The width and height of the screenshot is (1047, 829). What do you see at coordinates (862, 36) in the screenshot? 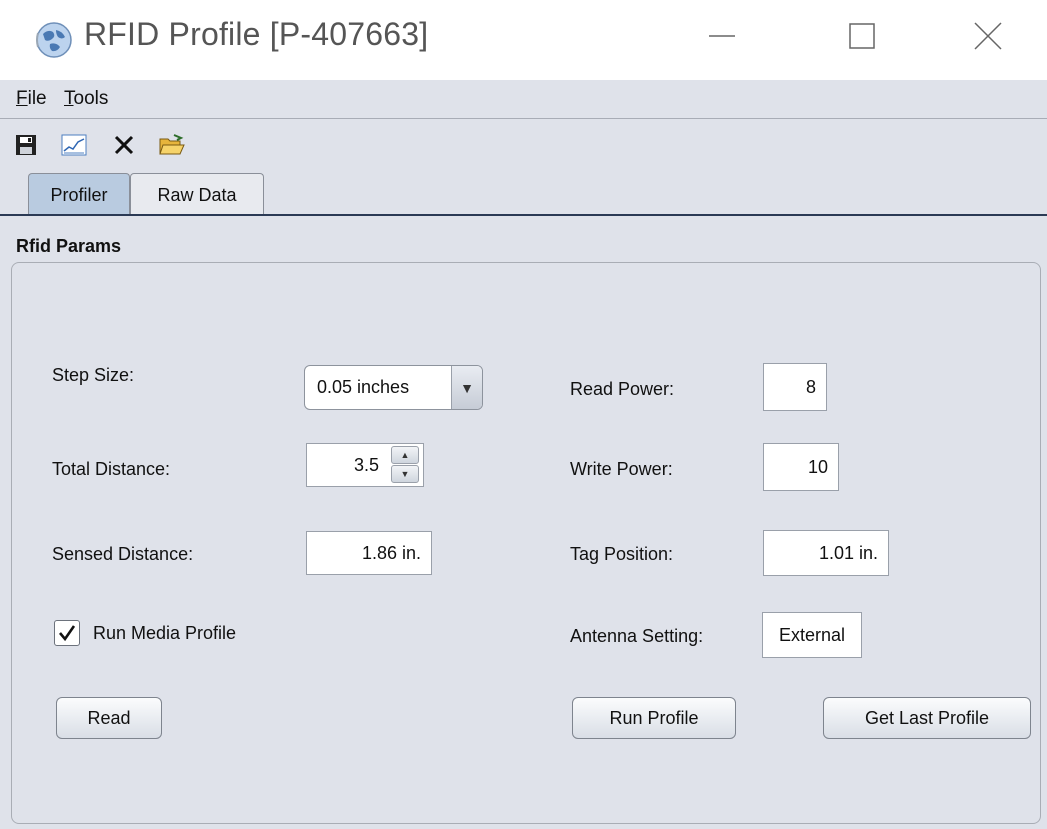
I see `maximize-button` at bounding box center [862, 36].